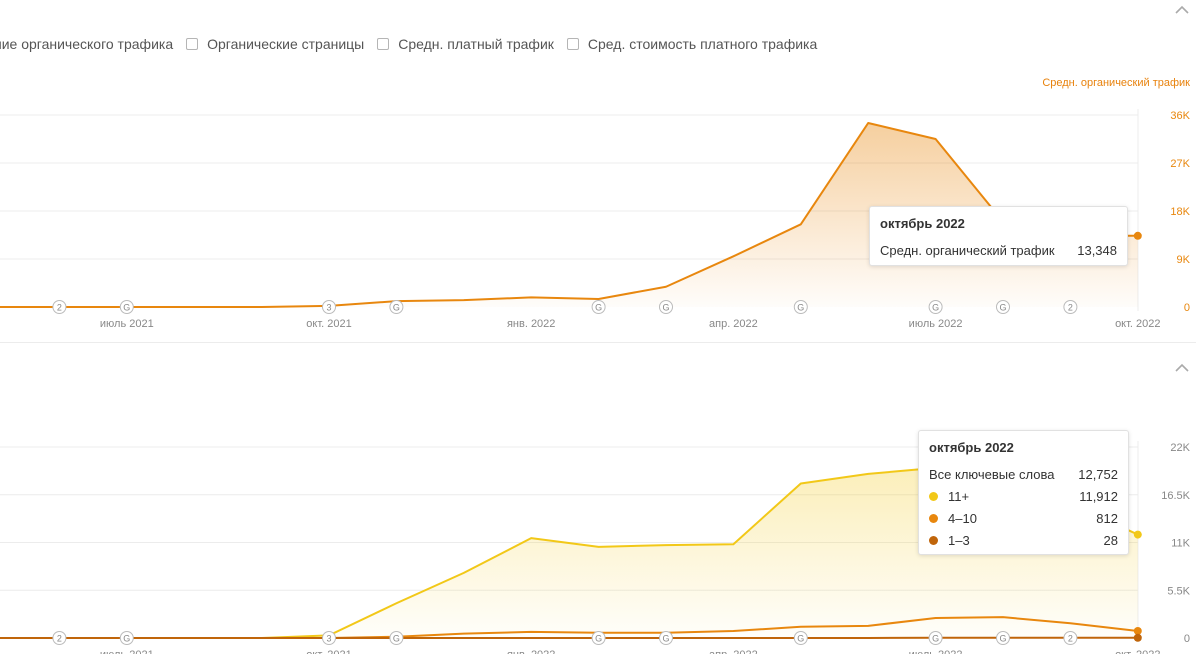 The height and width of the screenshot is (654, 1196). I want to click on series-title: Средн. органический трафик, so click(1116, 83).